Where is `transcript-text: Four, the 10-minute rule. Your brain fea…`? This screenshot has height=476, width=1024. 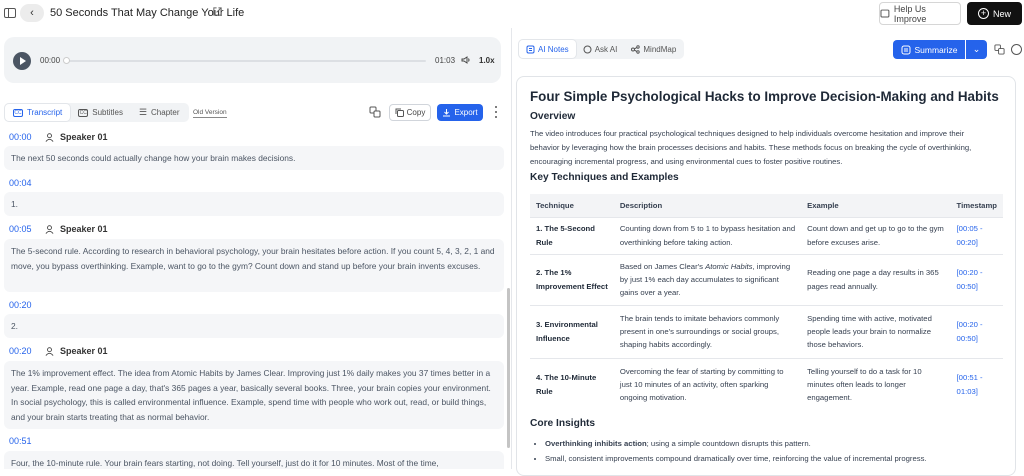
transcript-text: Four, the 10-minute rule. Your brain fea… is located at coordinates (254, 460).